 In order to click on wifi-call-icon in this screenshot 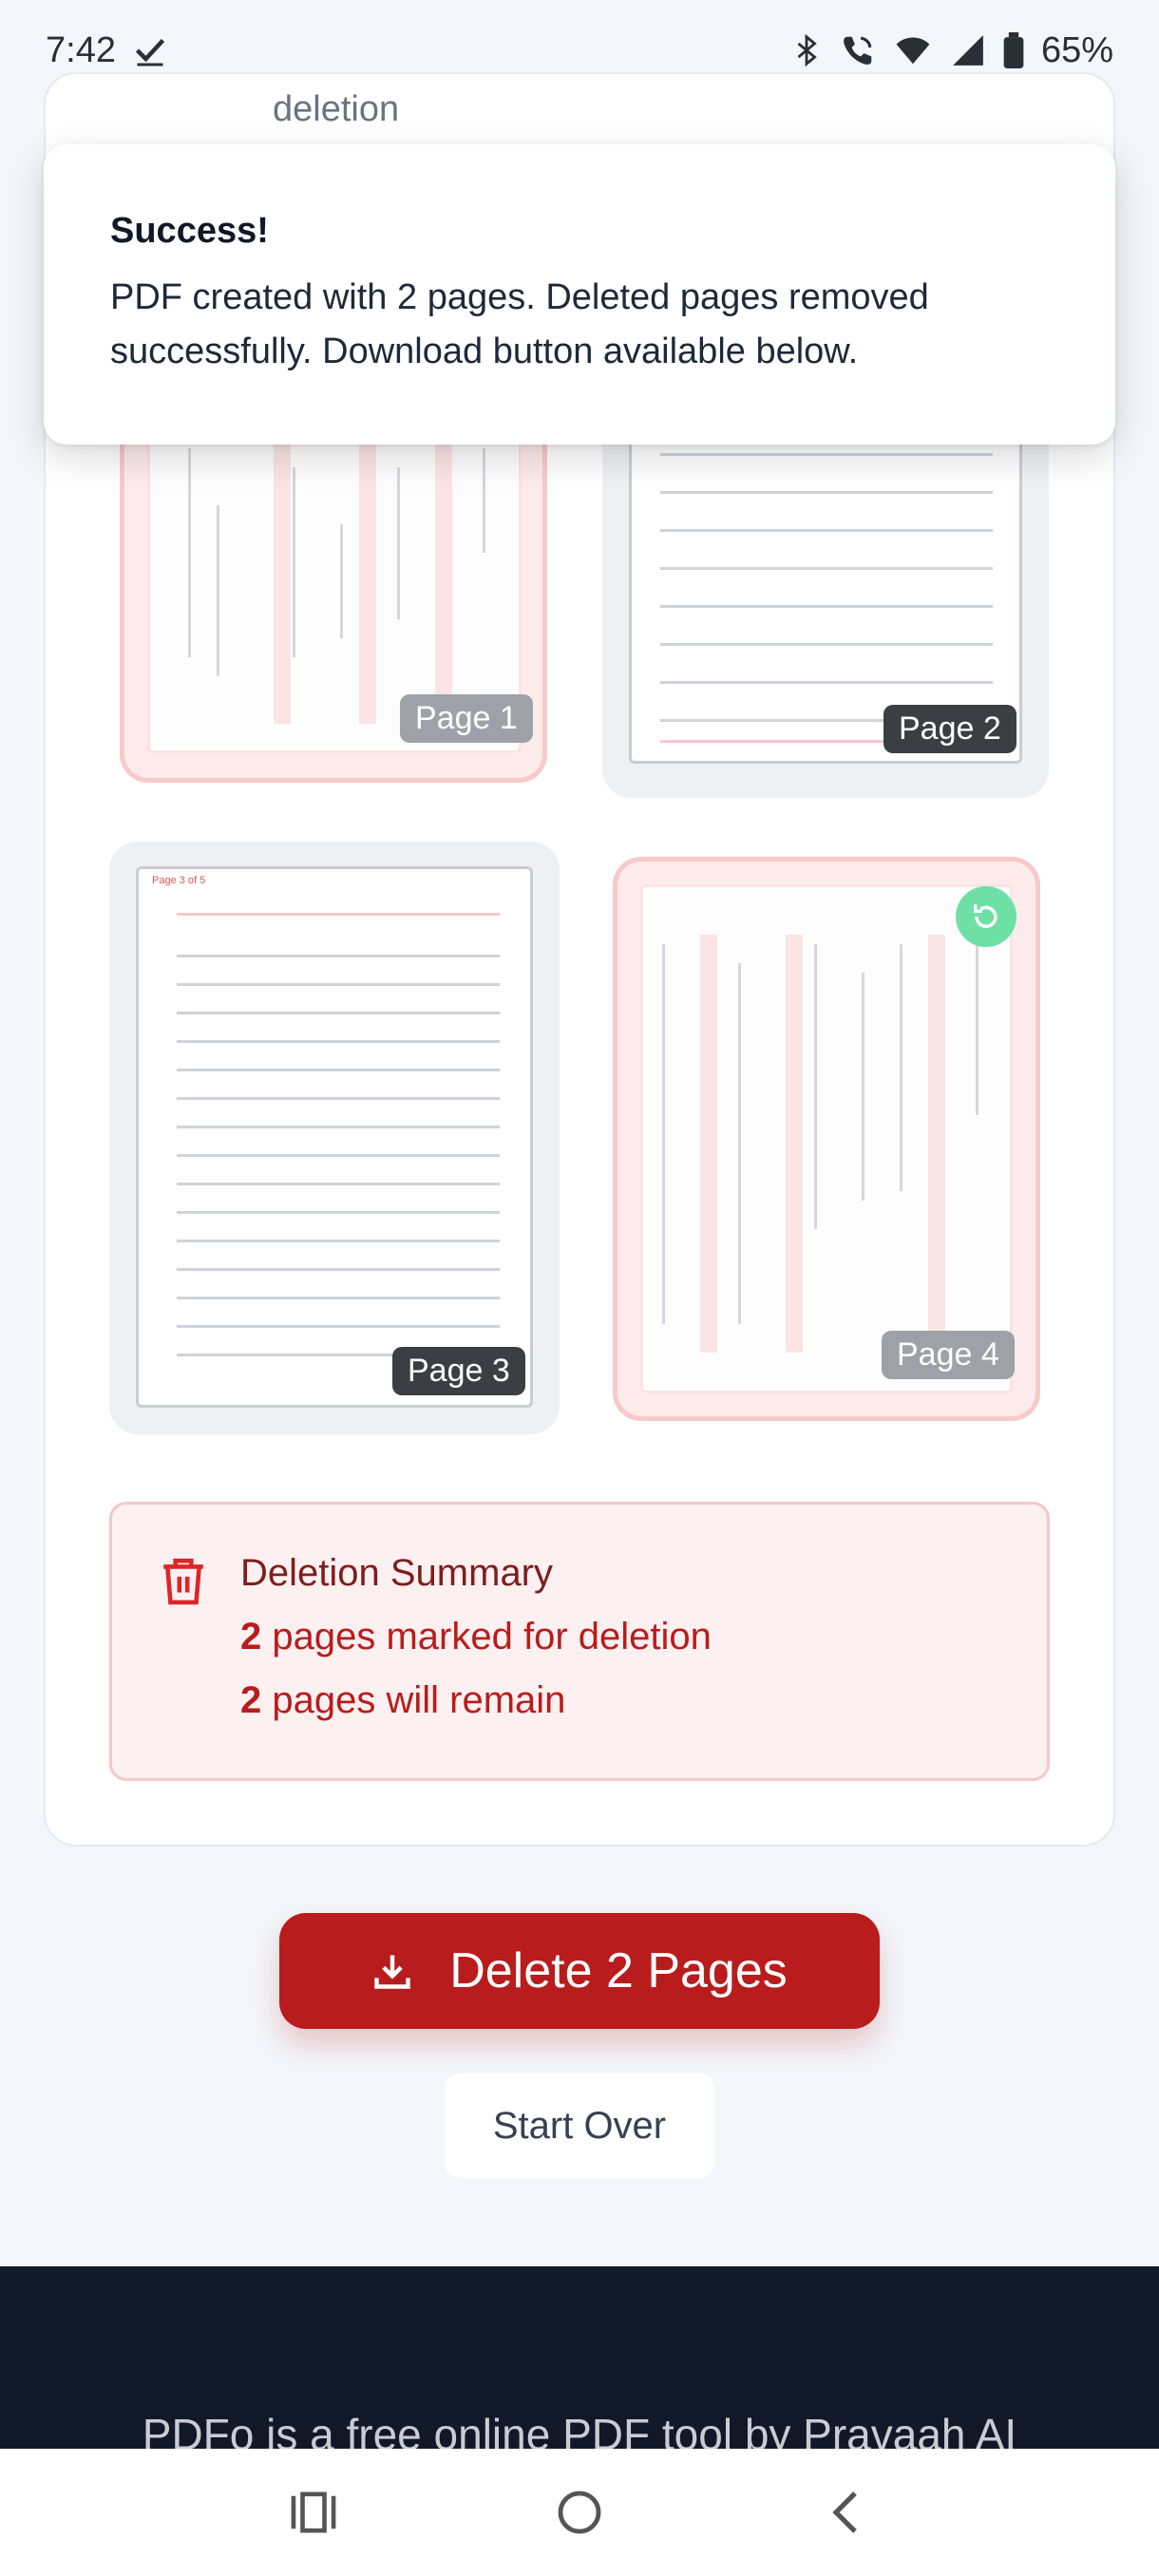, I will do `click(858, 50)`.